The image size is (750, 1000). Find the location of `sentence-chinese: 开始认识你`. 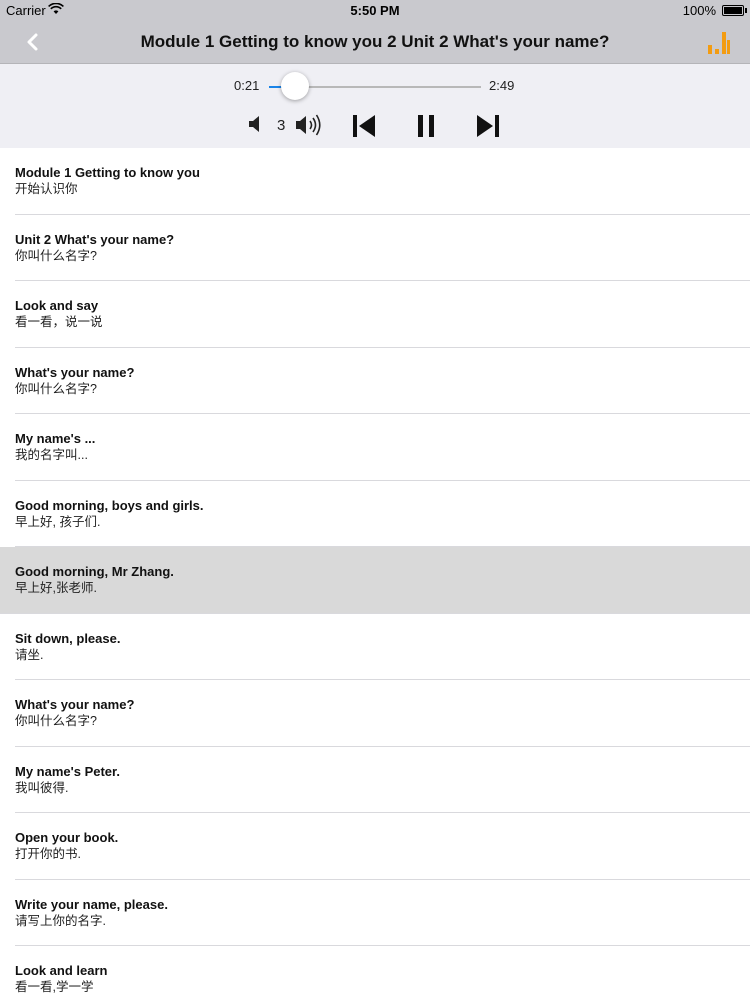

sentence-chinese: 开始认识你 is located at coordinates (46, 189).